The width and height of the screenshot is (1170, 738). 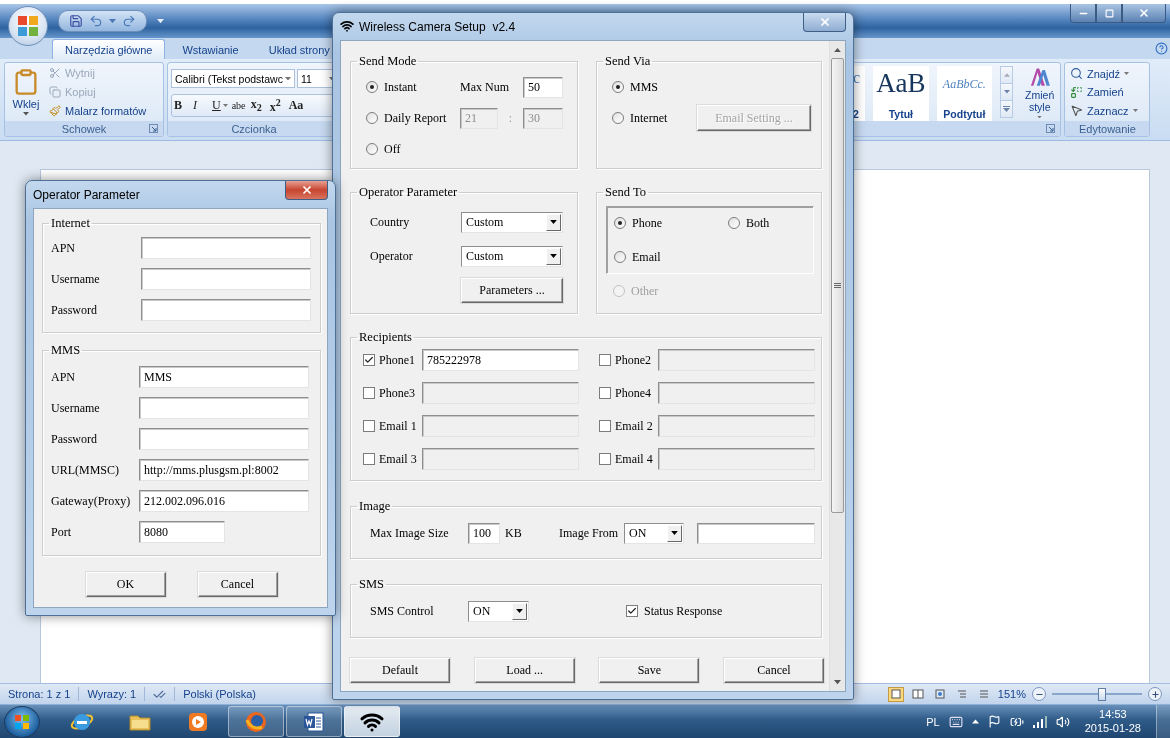 What do you see at coordinates (649, 670) in the screenshot?
I see `dialog-button: Save` at bounding box center [649, 670].